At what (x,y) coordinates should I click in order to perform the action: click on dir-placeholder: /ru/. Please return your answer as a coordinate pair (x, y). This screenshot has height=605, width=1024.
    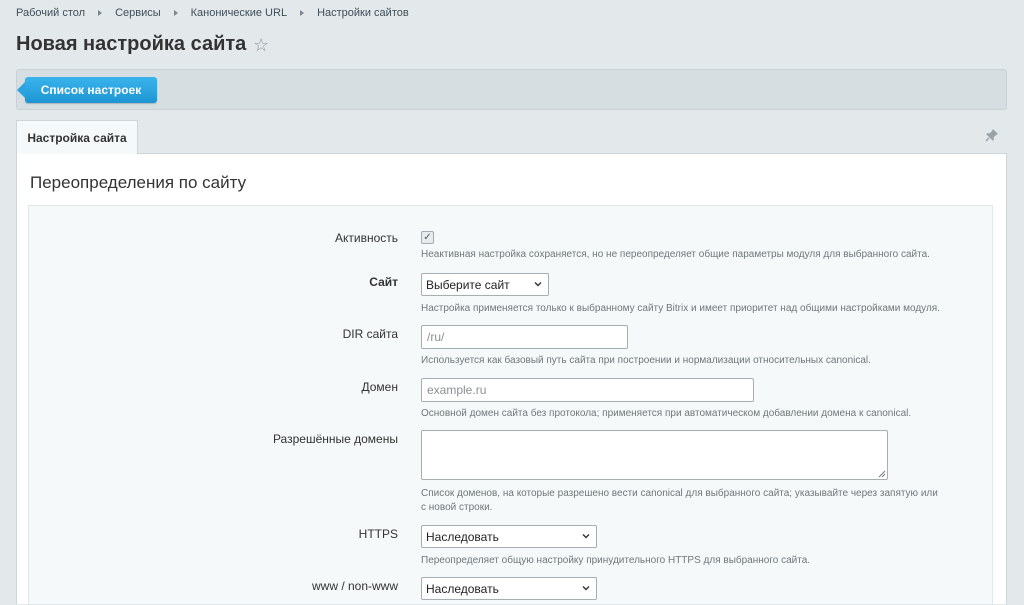
    Looking at the image, I should click on (436, 337).